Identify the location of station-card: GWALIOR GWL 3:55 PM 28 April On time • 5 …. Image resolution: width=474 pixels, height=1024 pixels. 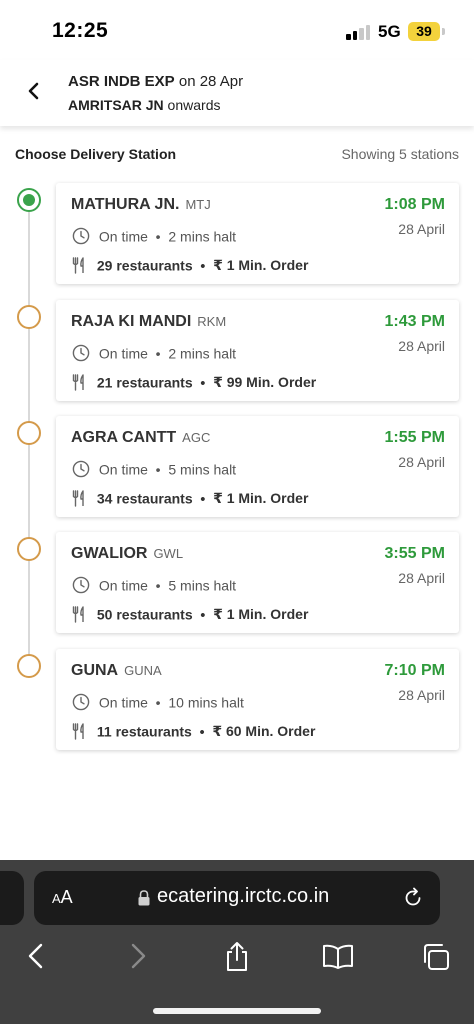
(257, 582).